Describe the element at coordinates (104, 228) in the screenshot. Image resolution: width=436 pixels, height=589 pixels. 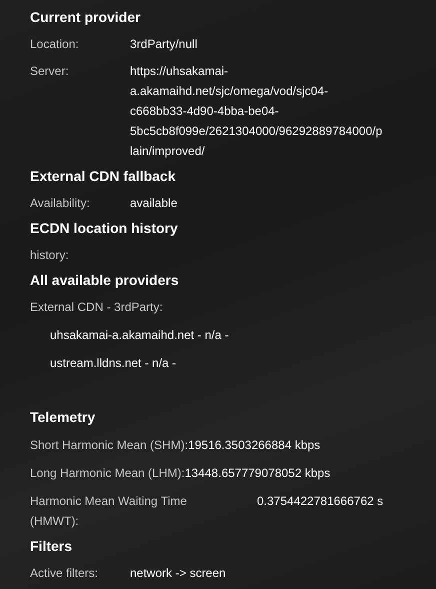
I see `section-heading: ECDN location history` at that location.